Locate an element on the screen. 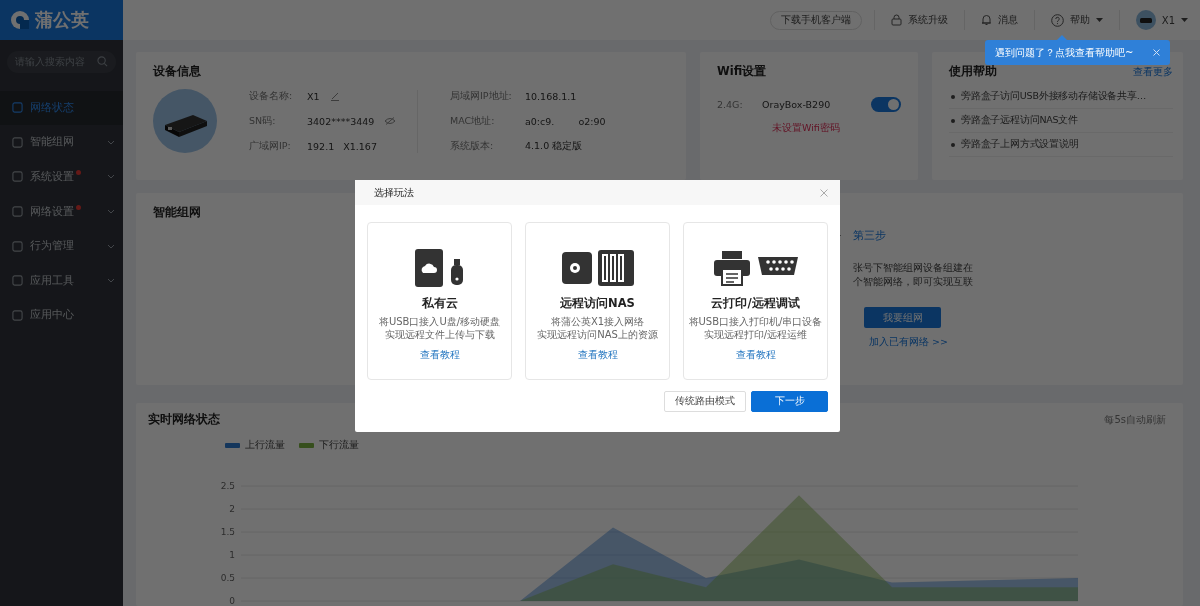 The height and width of the screenshot is (606, 1200). cloud-drive-icon is located at coordinates (439, 268).